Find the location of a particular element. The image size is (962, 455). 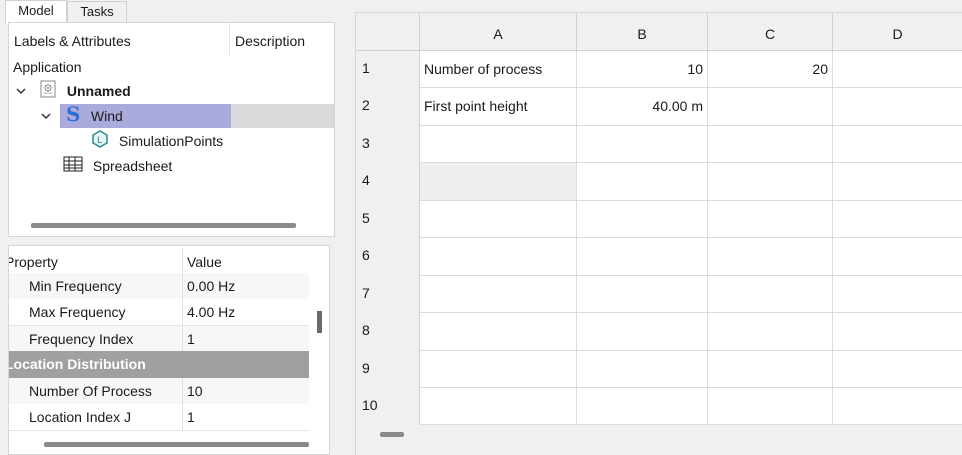

cell-a6 is located at coordinates (498, 257).